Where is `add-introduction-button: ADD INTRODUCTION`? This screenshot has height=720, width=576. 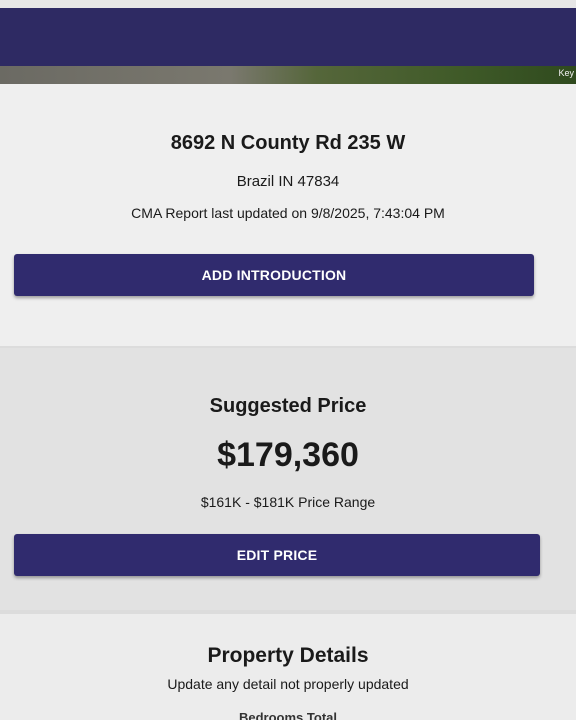 add-introduction-button: ADD INTRODUCTION is located at coordinates (274, 275).